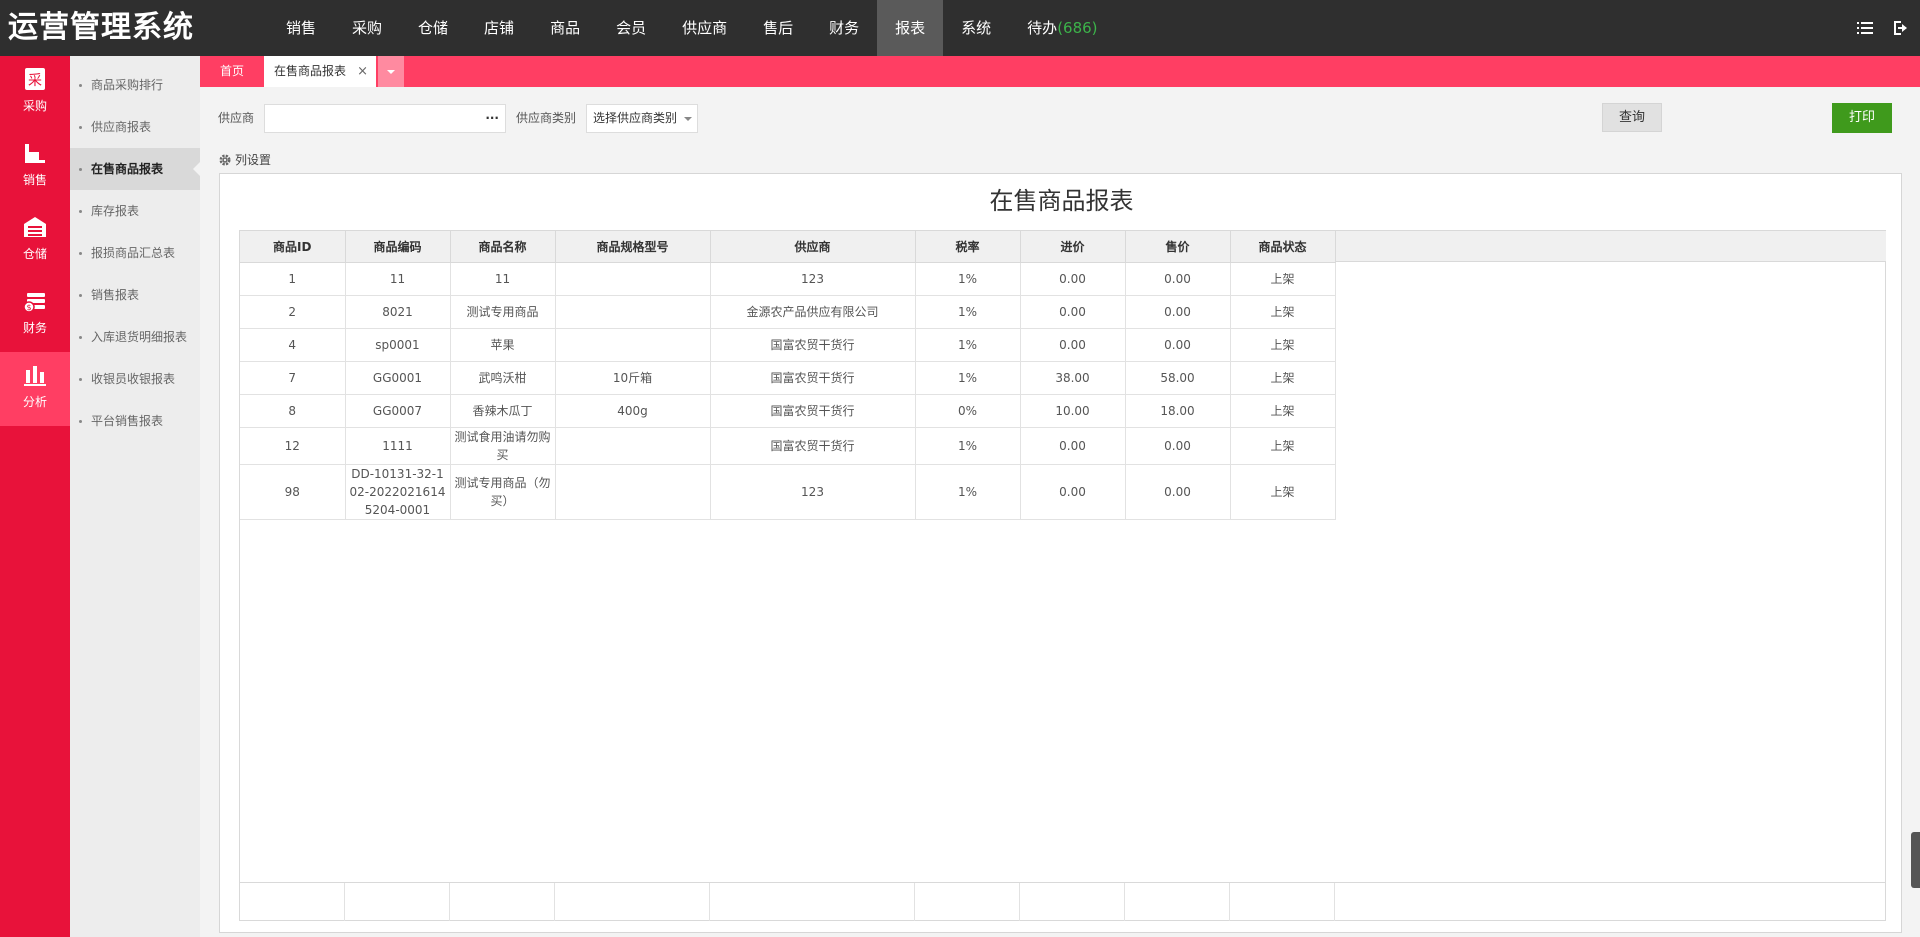 Image resolution: width=1920 pixels, height=937 pixels. What do you see at coordinates (503, 411) in the screenshot?
I see `cell: 香辣木瓜丁` at bounding box center [503, 411].